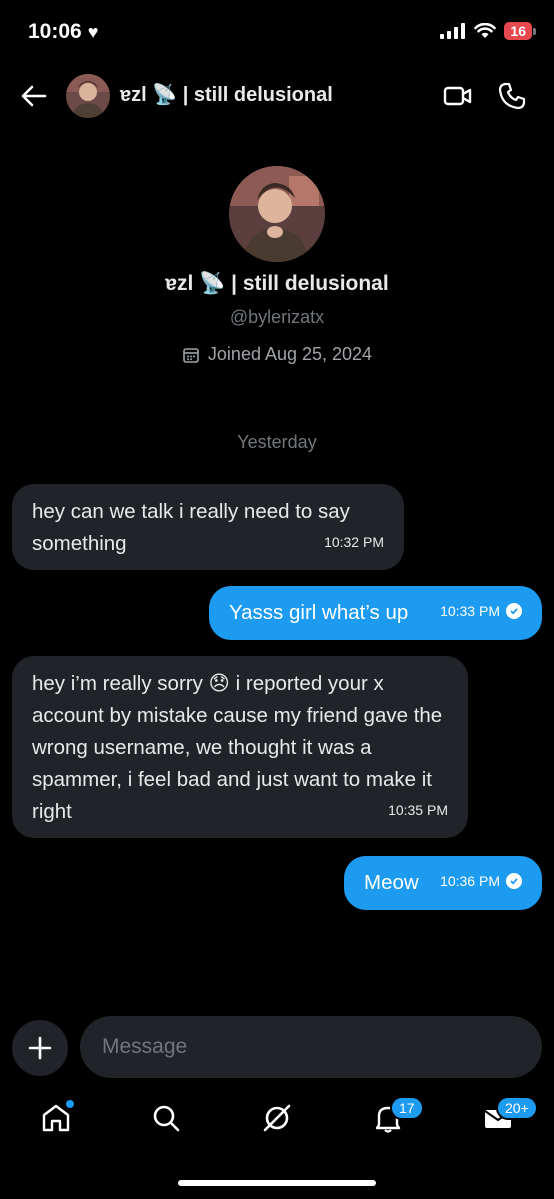  What do you see at coordinates (277, 1183) in the screenshot?
I see `home-indicator` at bounding box center [277, 1183].